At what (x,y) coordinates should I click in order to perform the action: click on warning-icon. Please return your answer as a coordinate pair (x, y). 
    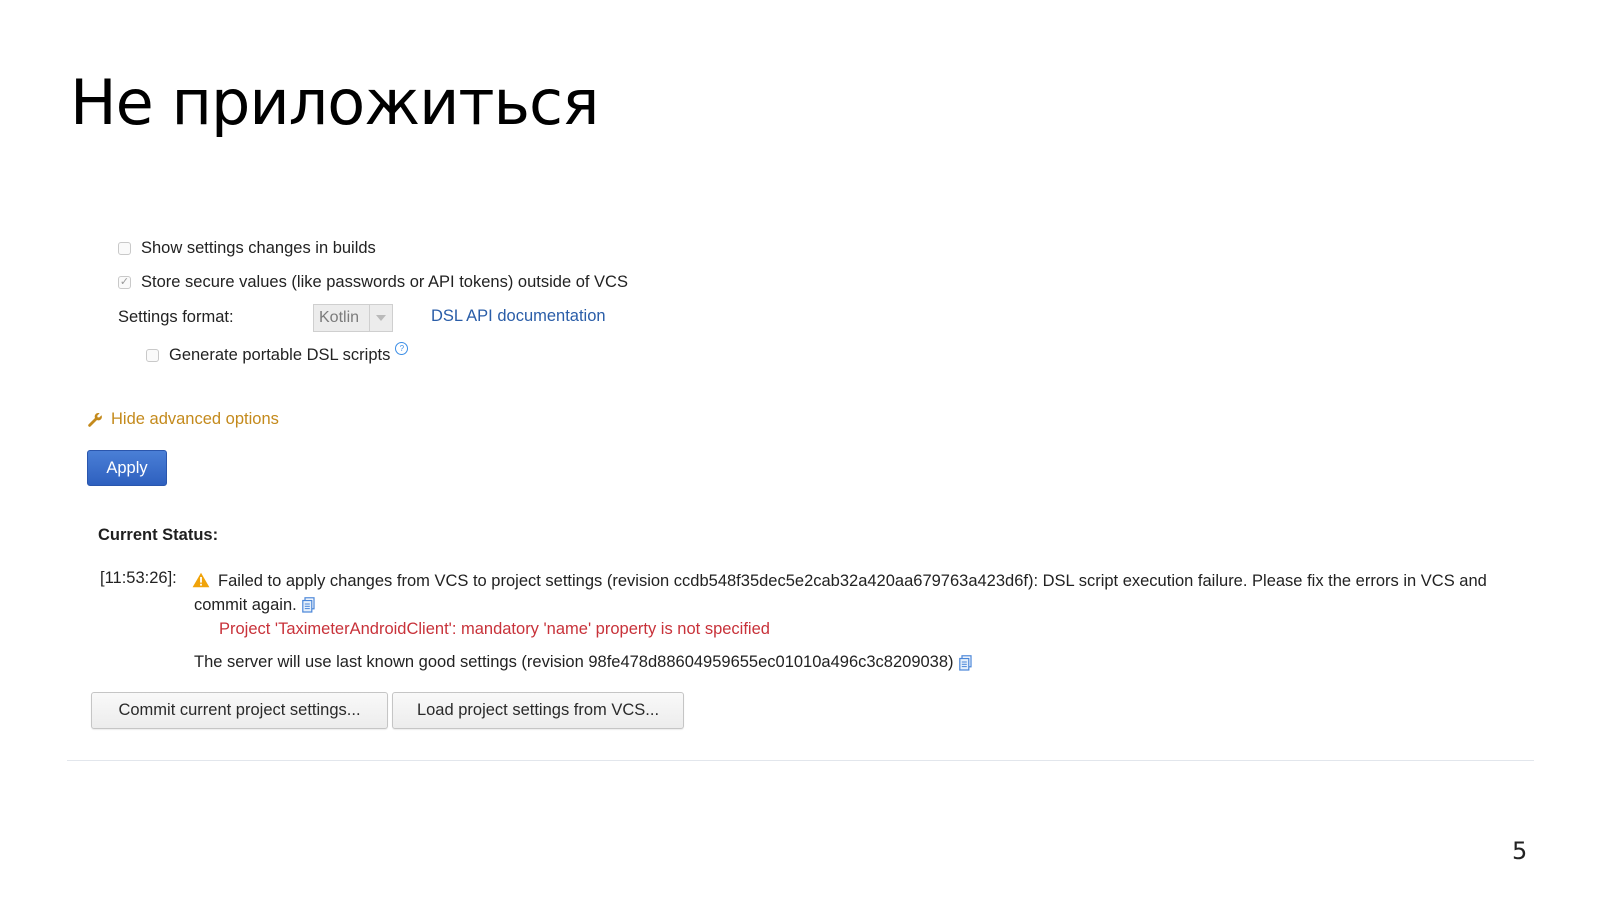
    Looking at the image, I should click on (201, 580).